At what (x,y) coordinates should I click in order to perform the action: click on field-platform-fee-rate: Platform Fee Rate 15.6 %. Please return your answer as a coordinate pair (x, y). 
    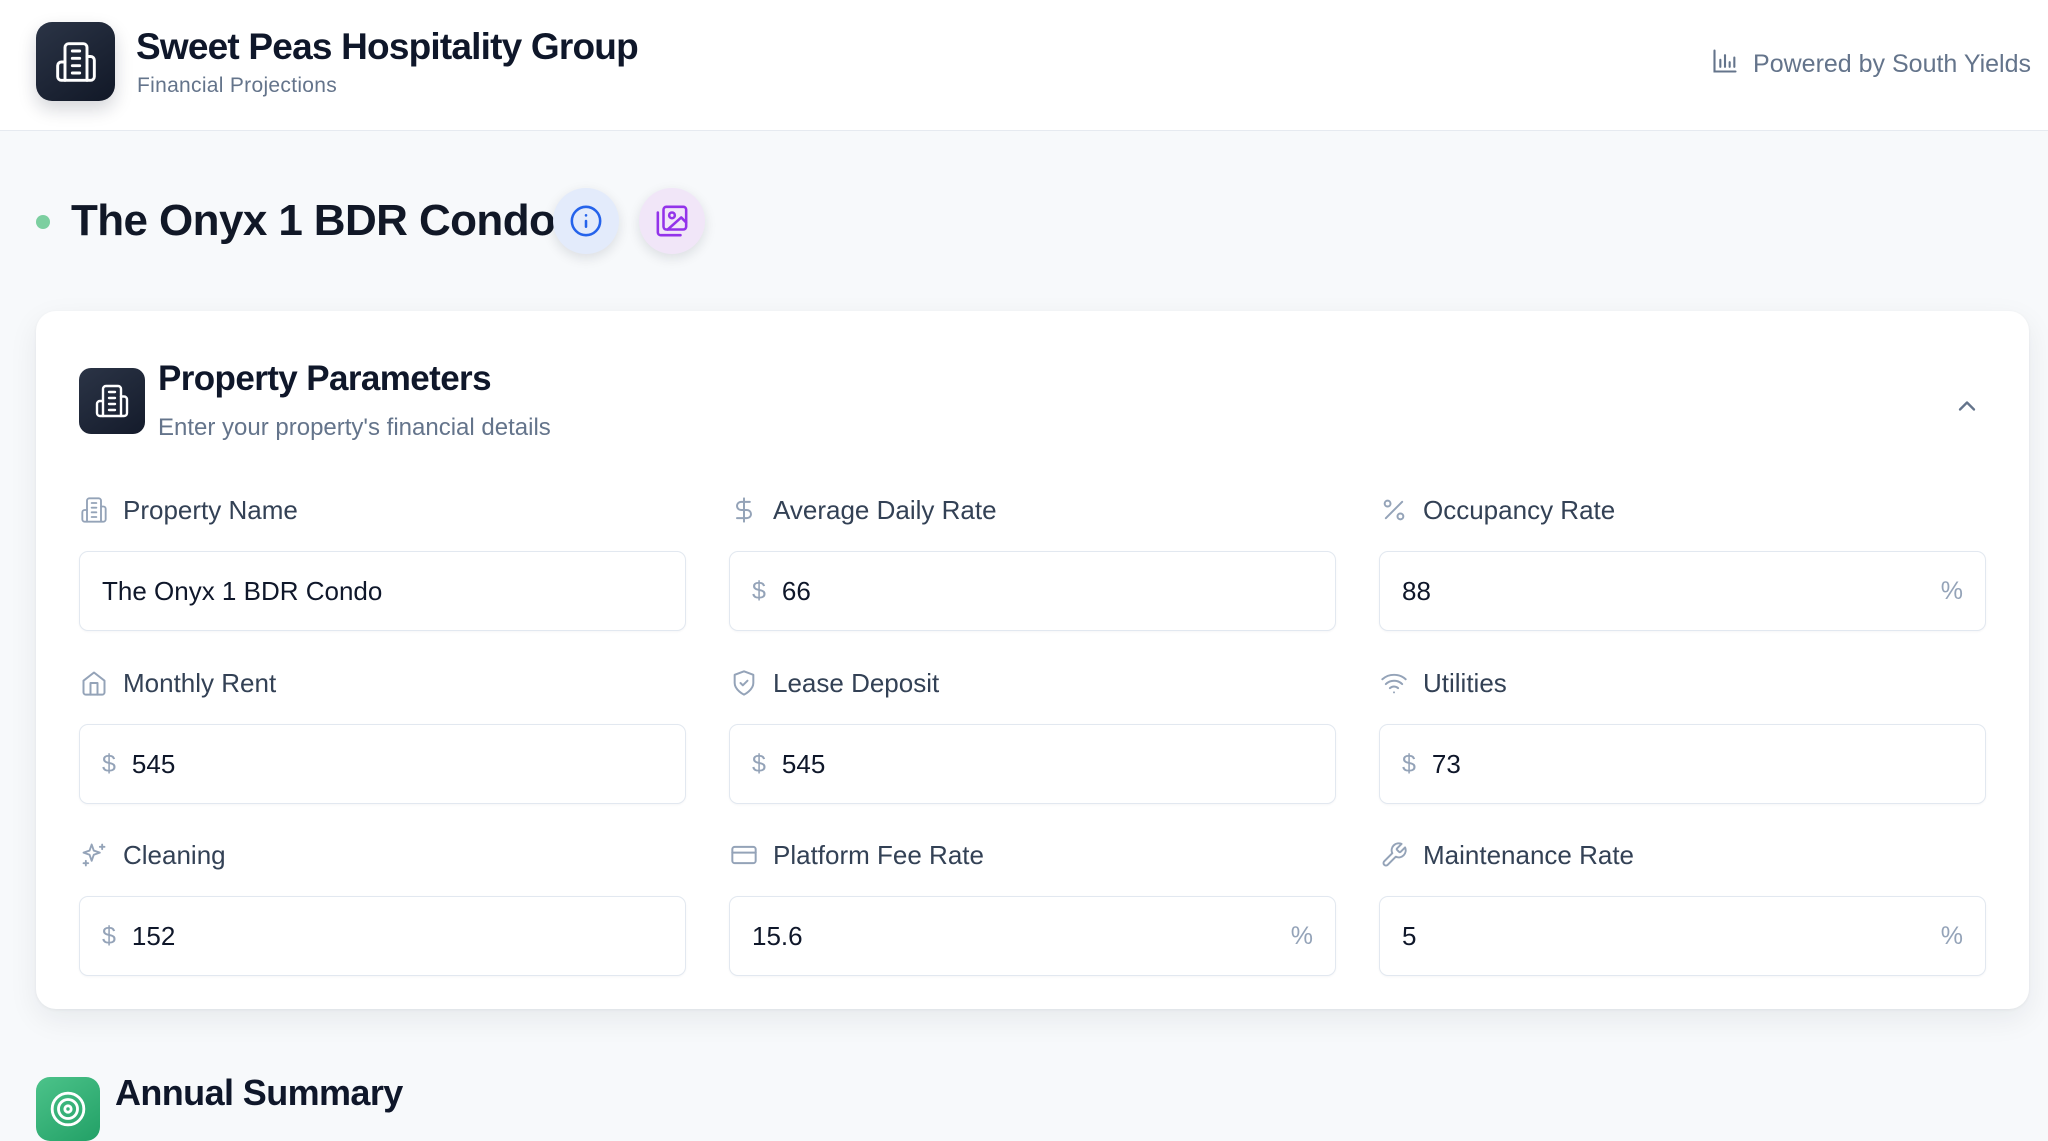
    Looking at the image, I should click on (1032, 907).